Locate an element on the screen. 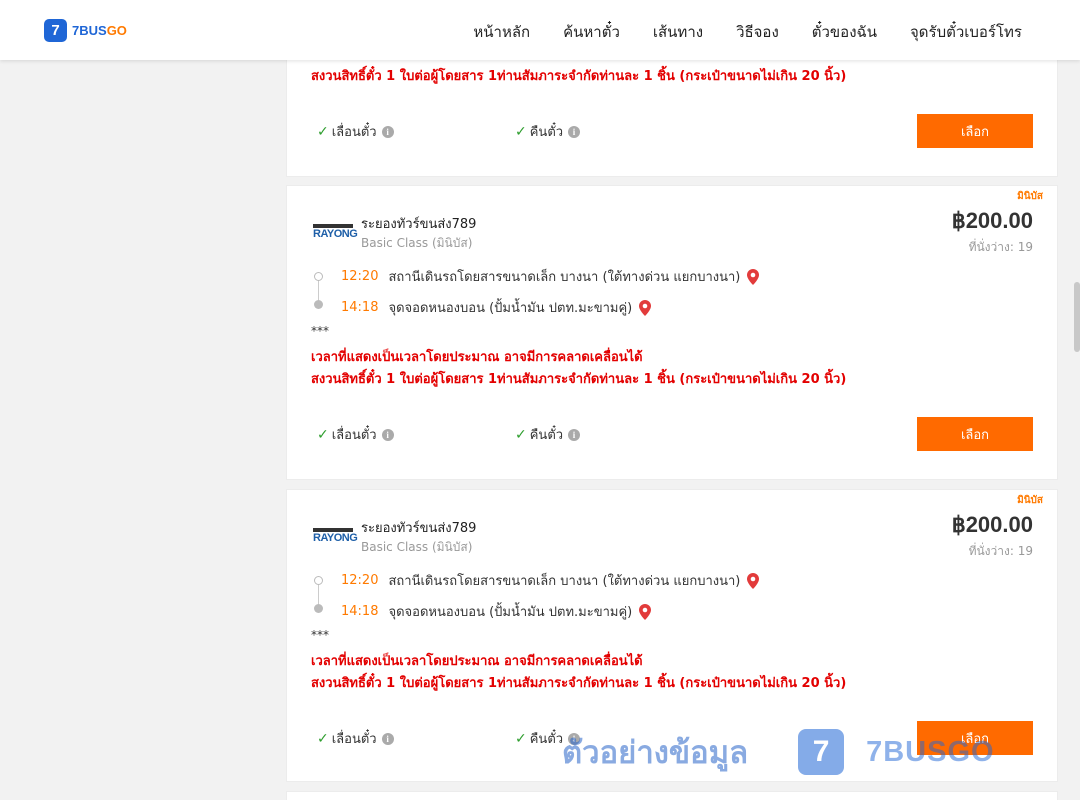 This screenshot has width=1080, height=800. site-logo: 7 7BUSGO is located at coordinates (85, 30).